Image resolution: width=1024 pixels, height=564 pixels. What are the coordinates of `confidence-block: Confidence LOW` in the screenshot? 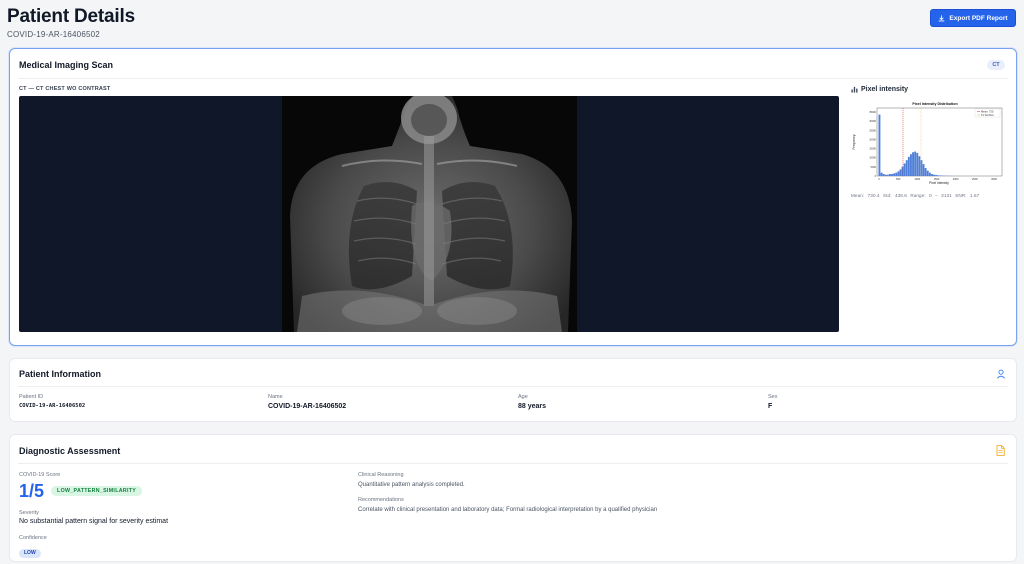 It's located at (33, 547).